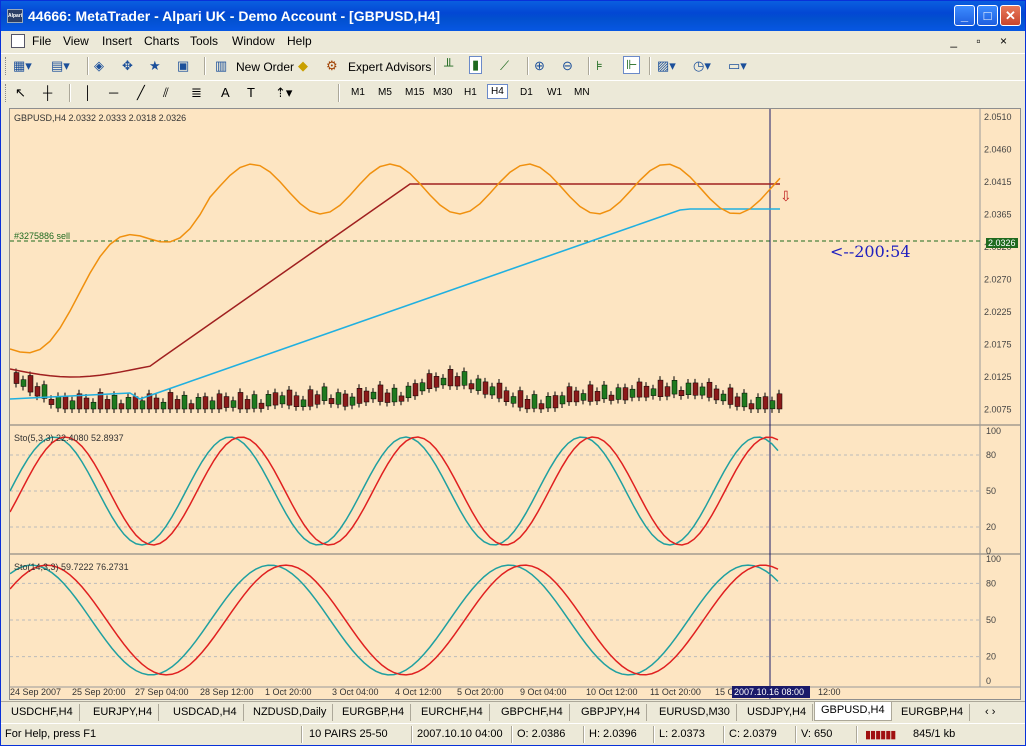 Image resolution: width=1026 pixels, height=746 pixels. I want to click on timeframe-m15: M15, so click(414, 92).